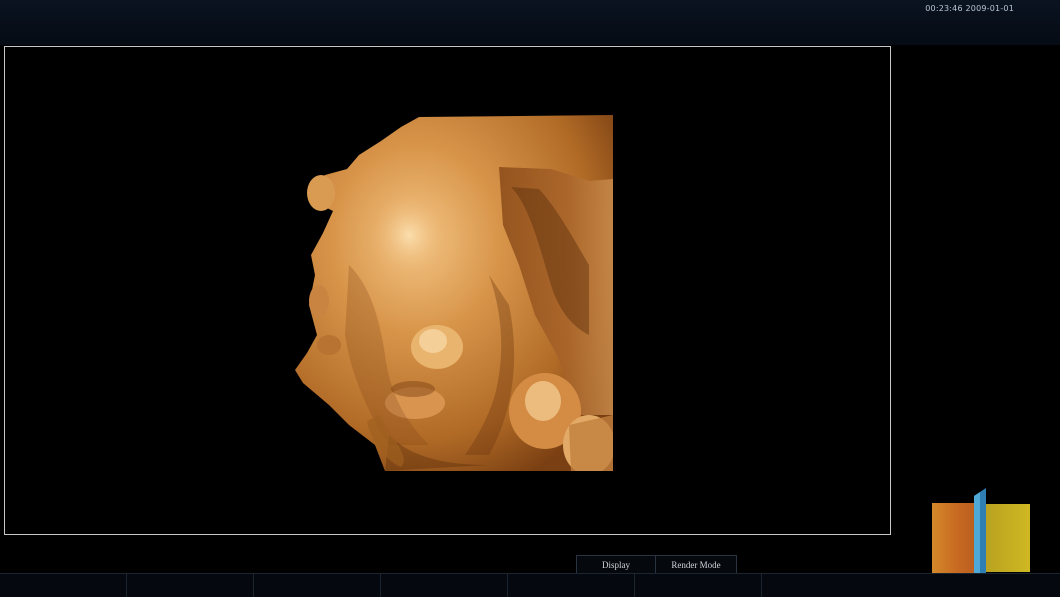 The image size is (1060, 597). Describe the element at coordinates (969, 8) in the screenshot. I see `date-time-readout: 00:23:46 2009-01-01` at that location.